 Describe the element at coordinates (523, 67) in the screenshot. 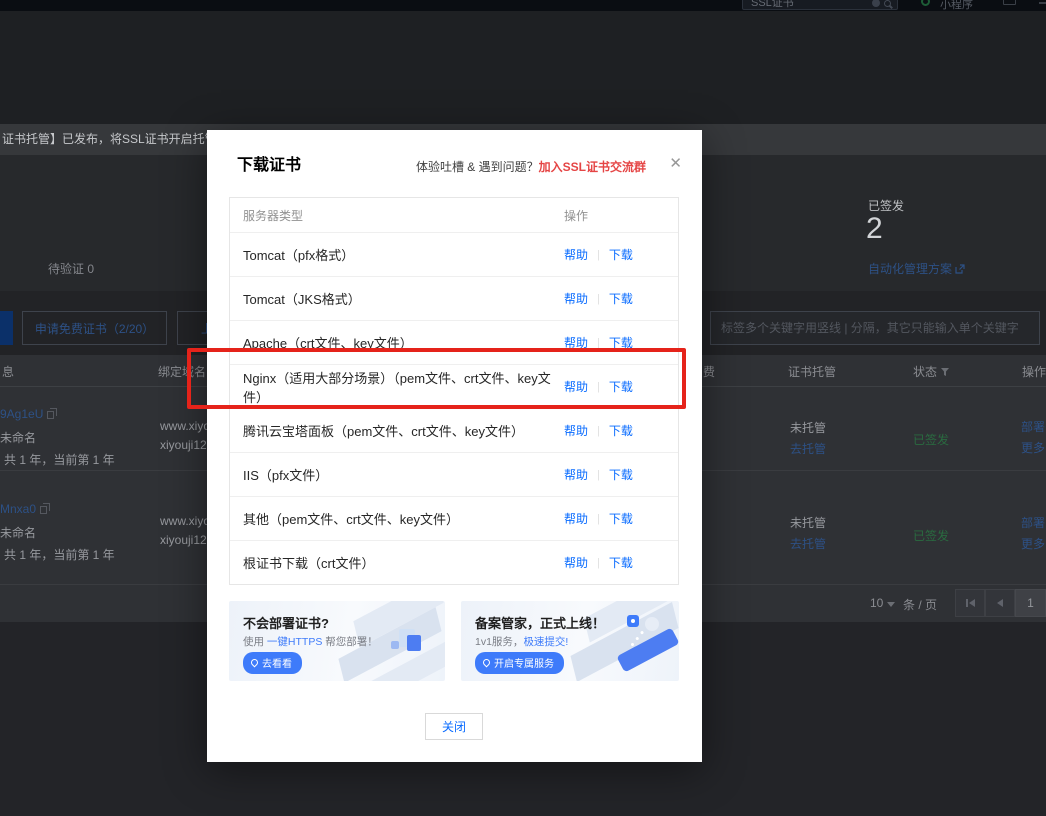

I see `page-header-area` at that location.